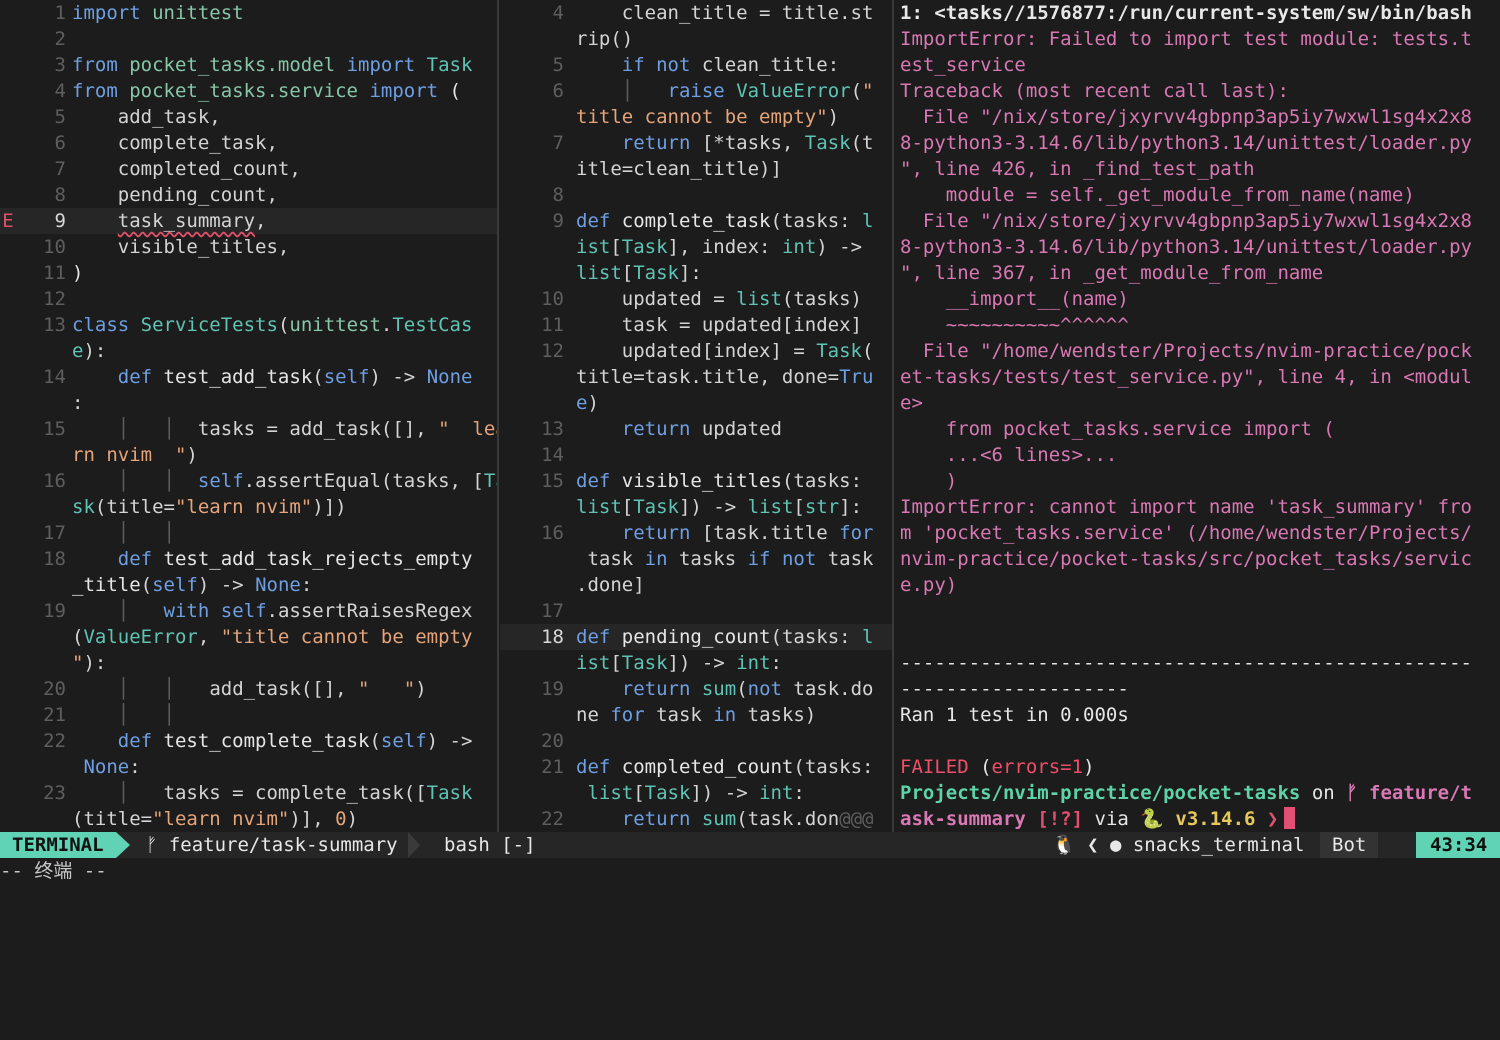 Image resolution: width=1500 pixels, height=1040 pixels. I want to click on code-line: 14, so click(696, 455).